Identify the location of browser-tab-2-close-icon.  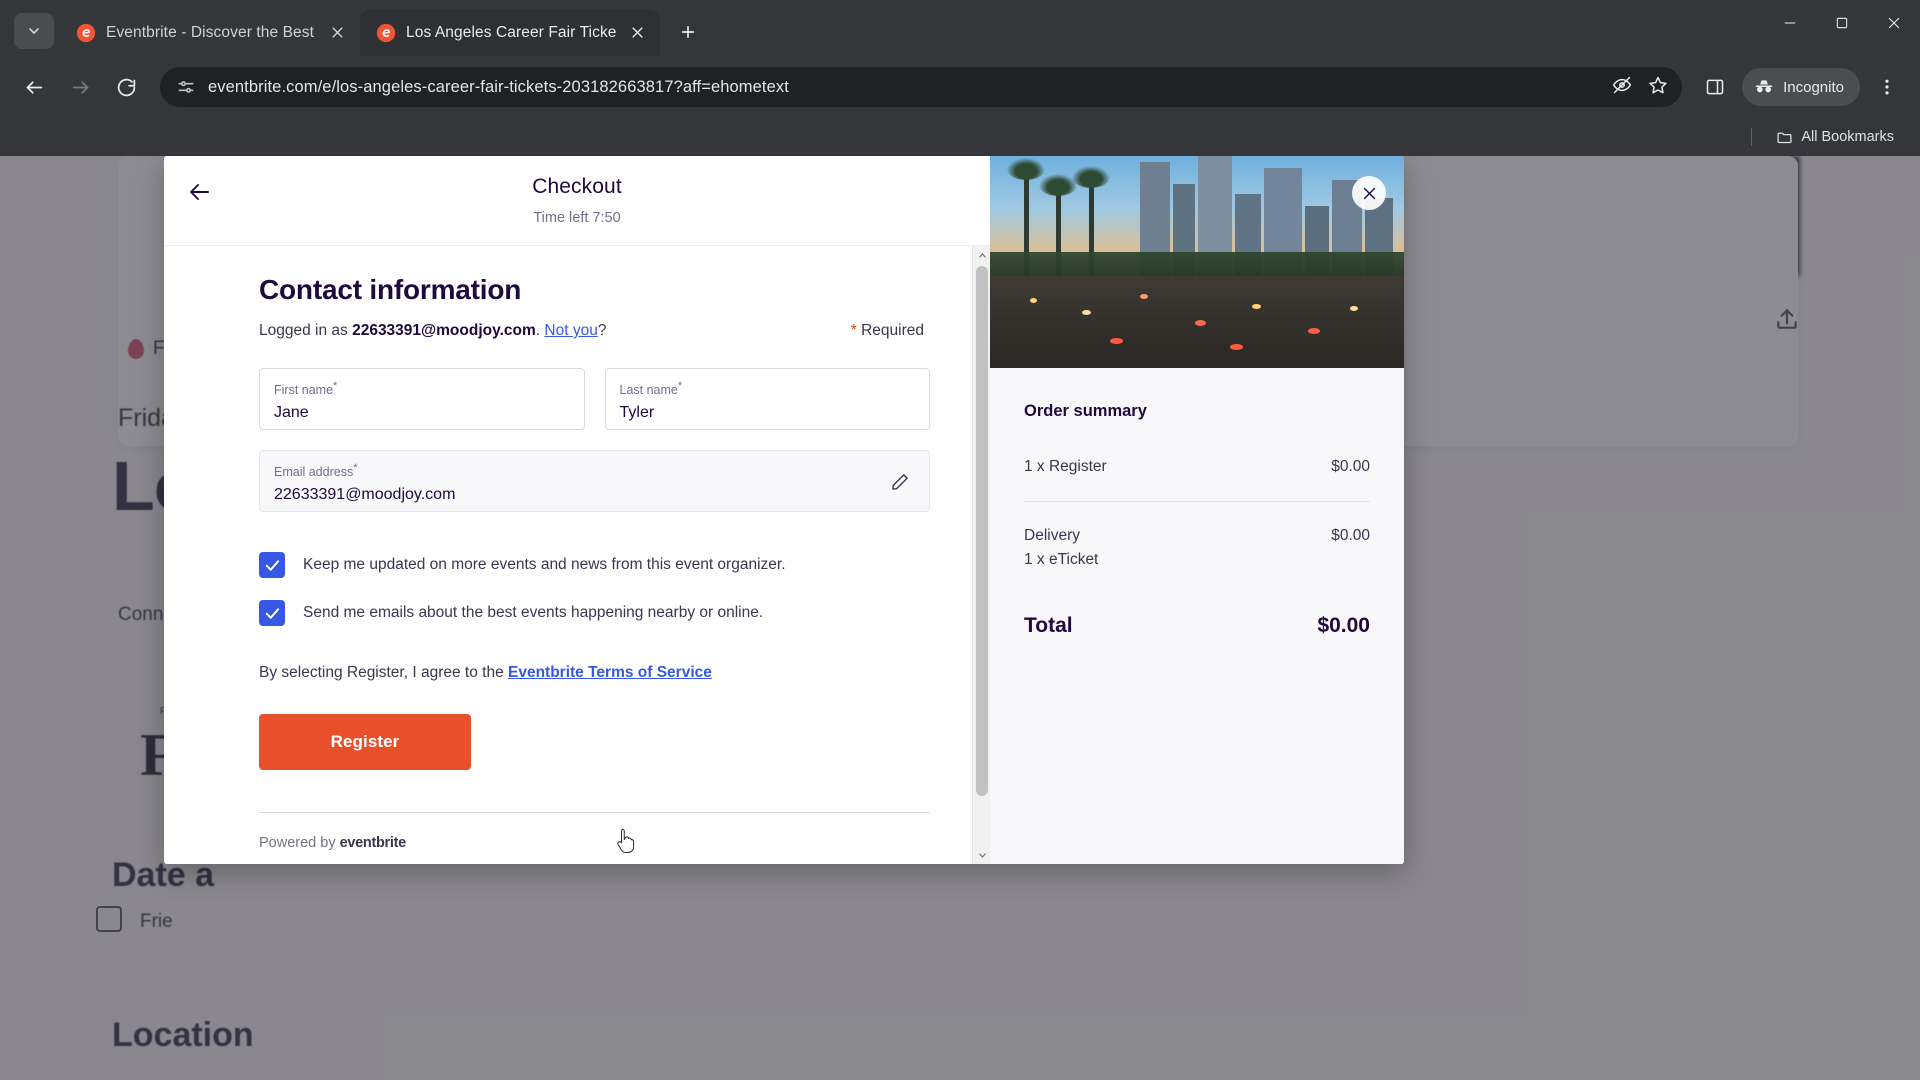
(637, 33).